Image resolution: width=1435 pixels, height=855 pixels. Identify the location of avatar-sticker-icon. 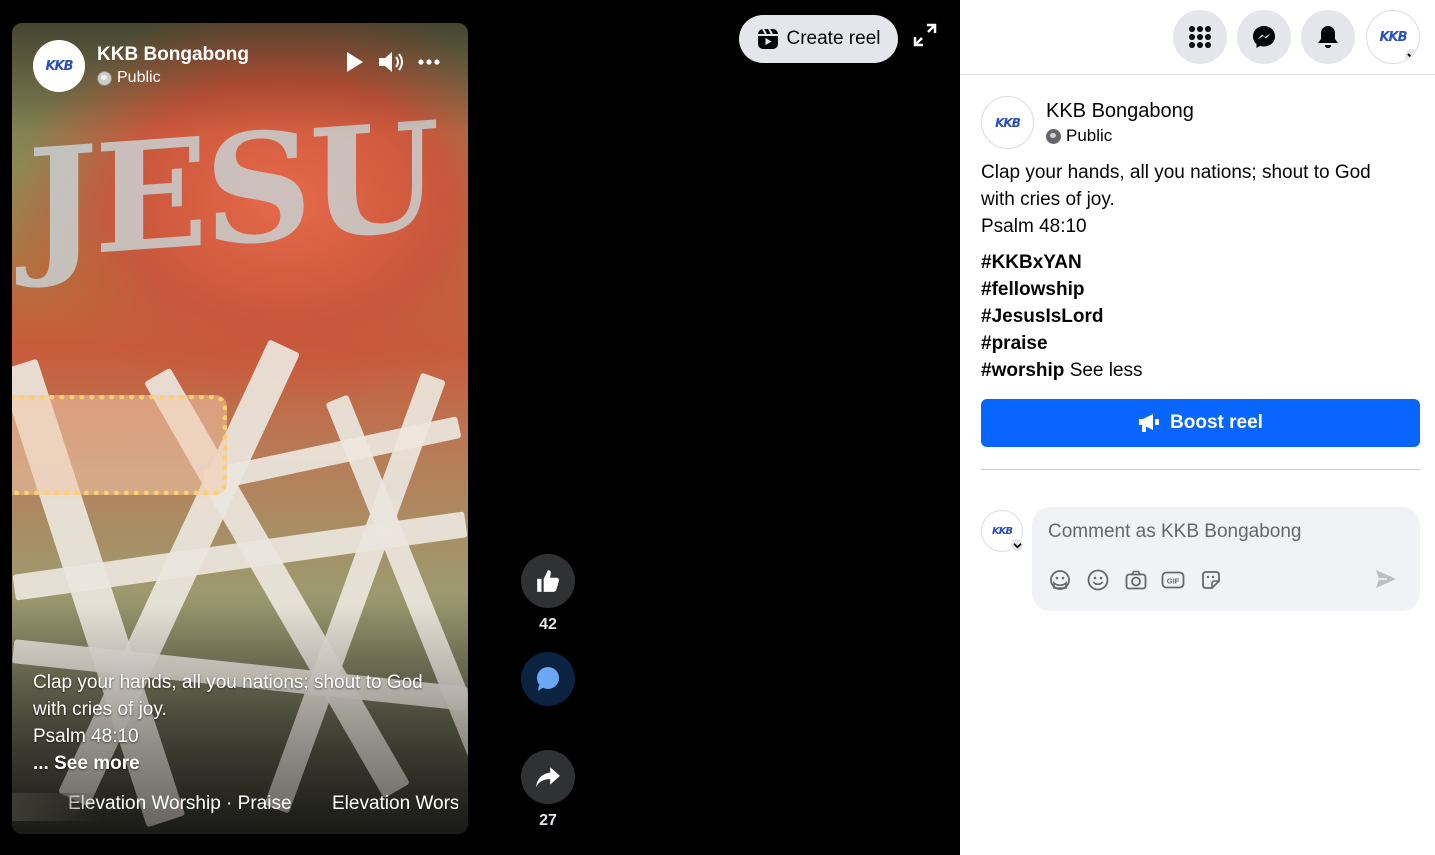
(1060, 580).